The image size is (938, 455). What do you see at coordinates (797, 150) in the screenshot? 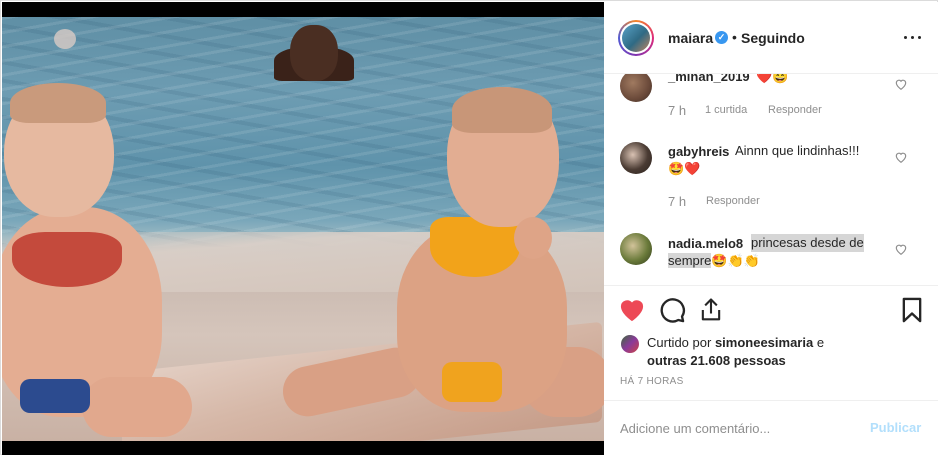
I see `comment-text: Ainnn que lindinhas!!!` at bounding box center [797, 150].